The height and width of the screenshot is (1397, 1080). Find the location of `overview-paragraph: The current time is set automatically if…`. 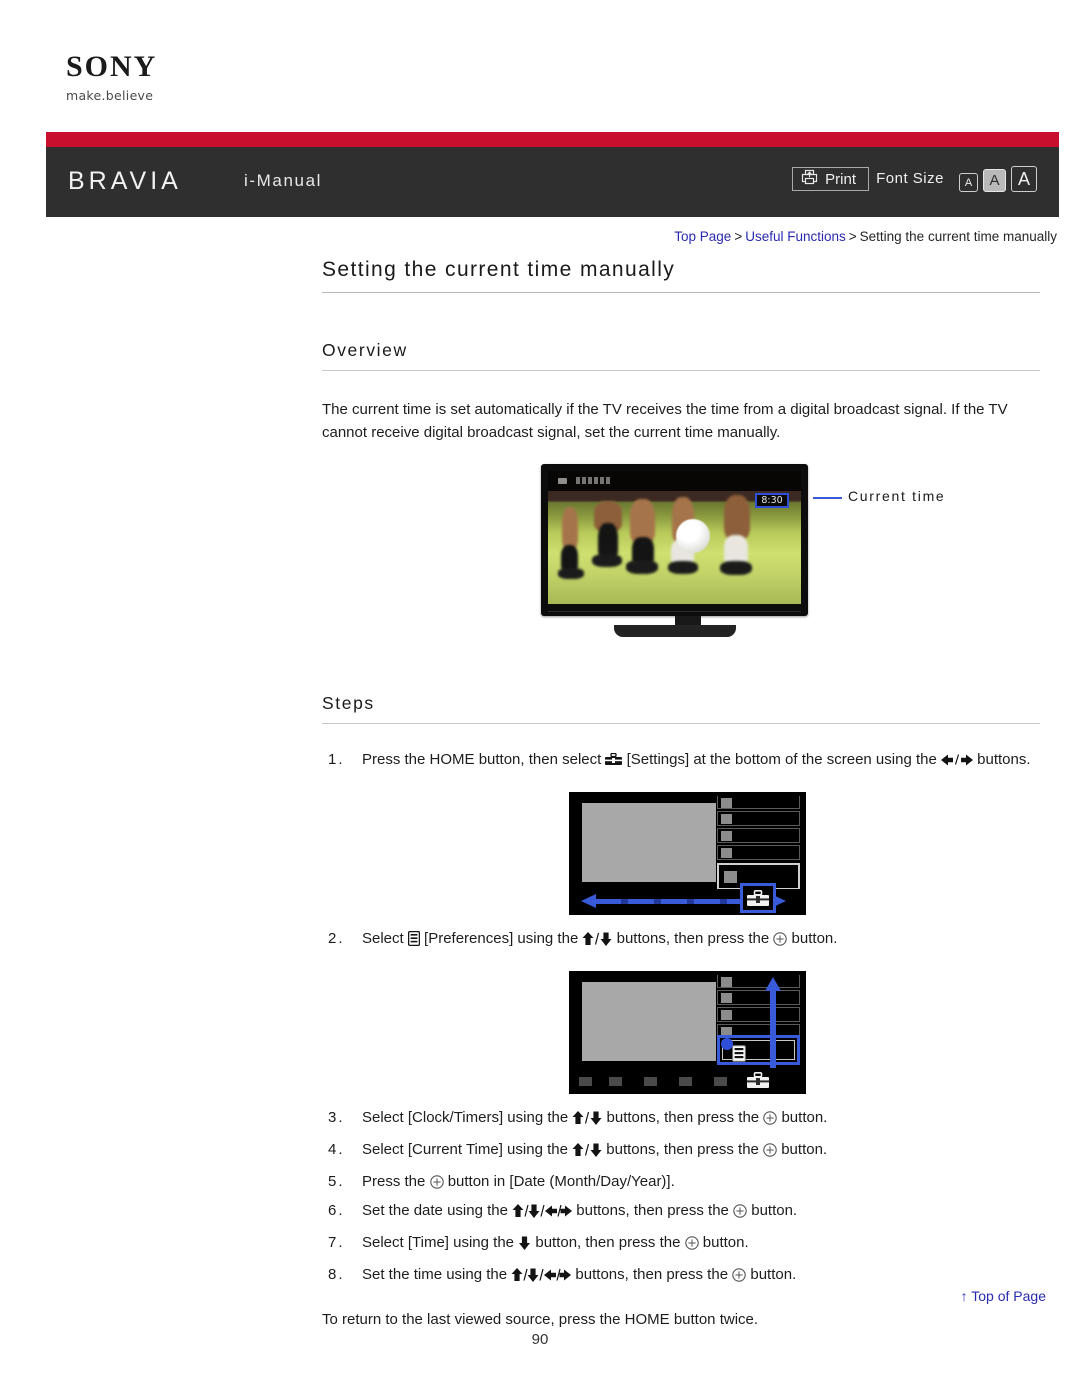

overview-paragraph: The current time is set automatically if… is located at coordinates (665, 421).